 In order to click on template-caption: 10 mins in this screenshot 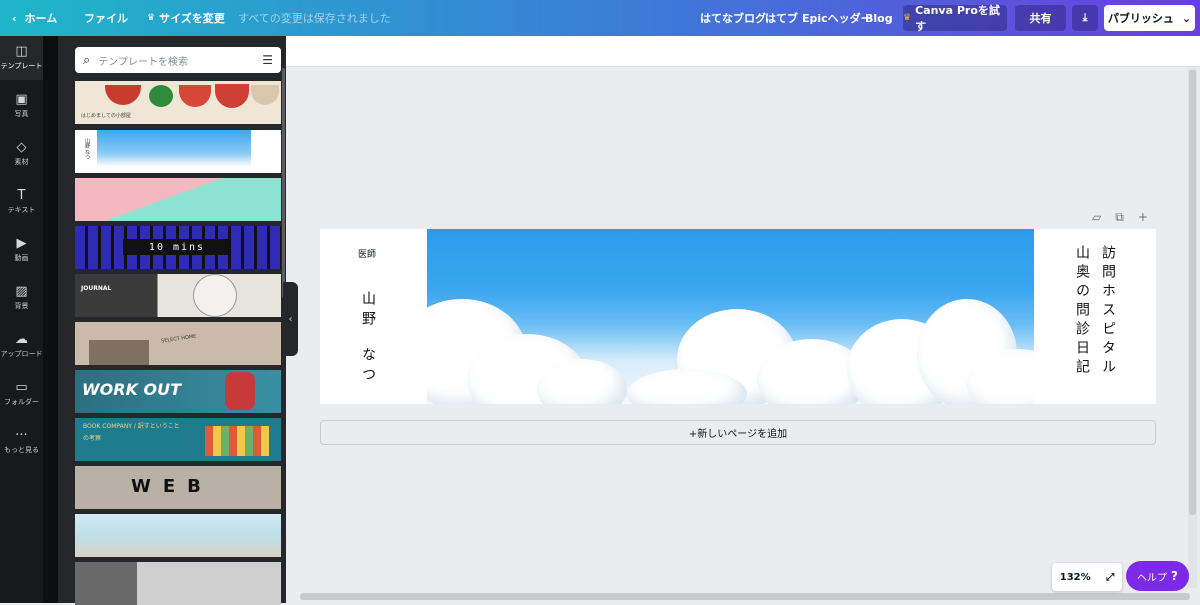, I will do `click(177, 247)`.